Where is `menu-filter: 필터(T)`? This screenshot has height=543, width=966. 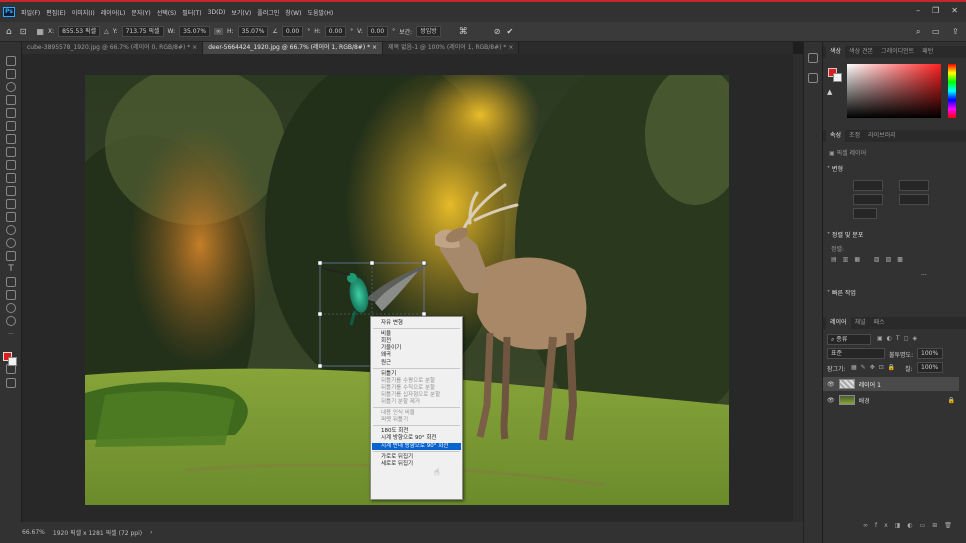
menu-filter: 필터(T) is located at coordinates (191, 12).